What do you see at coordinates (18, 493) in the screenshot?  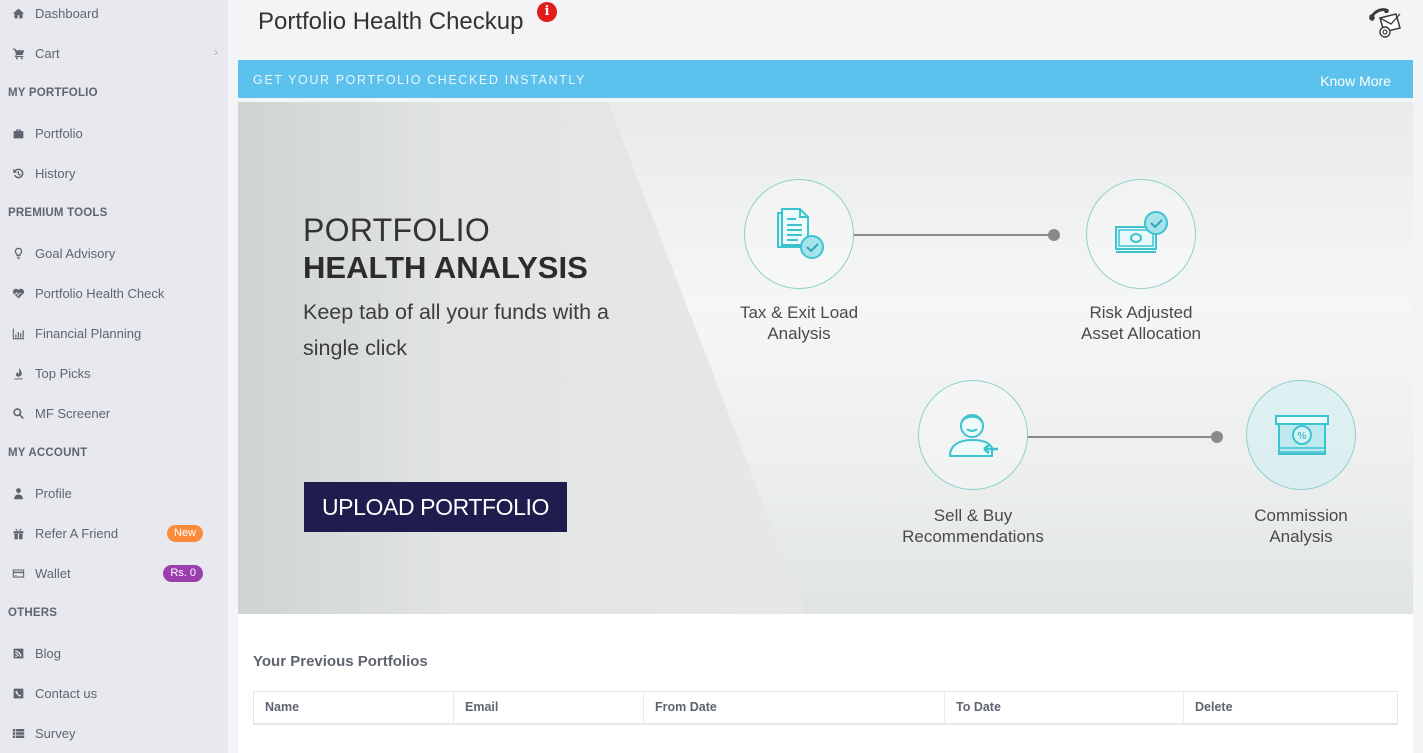 I see `user-icon` at bounding box center [18, 493].